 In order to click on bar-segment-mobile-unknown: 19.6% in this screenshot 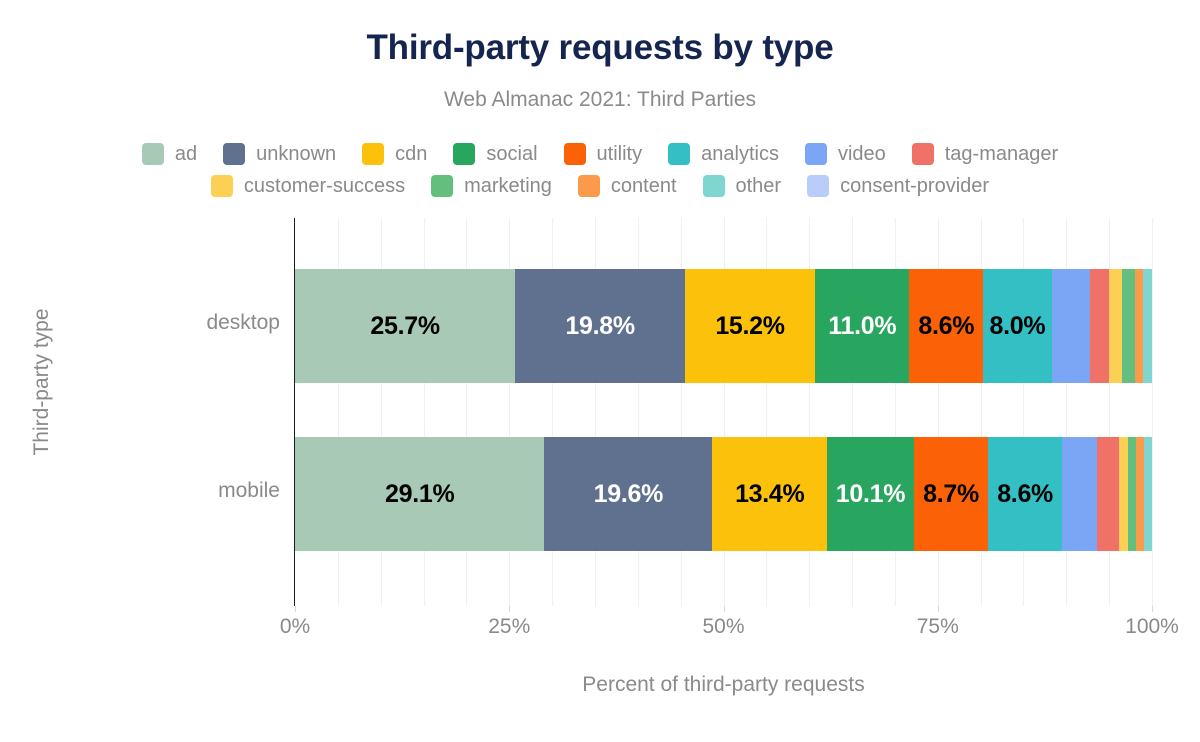, I will do `click(628, 494)`.